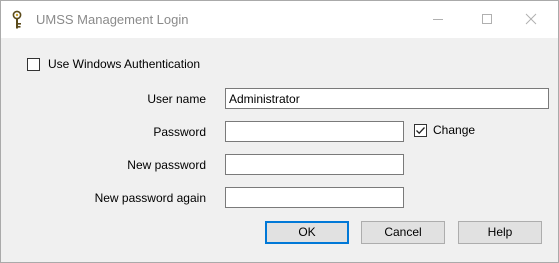 The image size is (559, 263). What do you see at coordinates (454, 130) in the screenshot?
I see `change-label: Change` at bounding box center [454, 130].